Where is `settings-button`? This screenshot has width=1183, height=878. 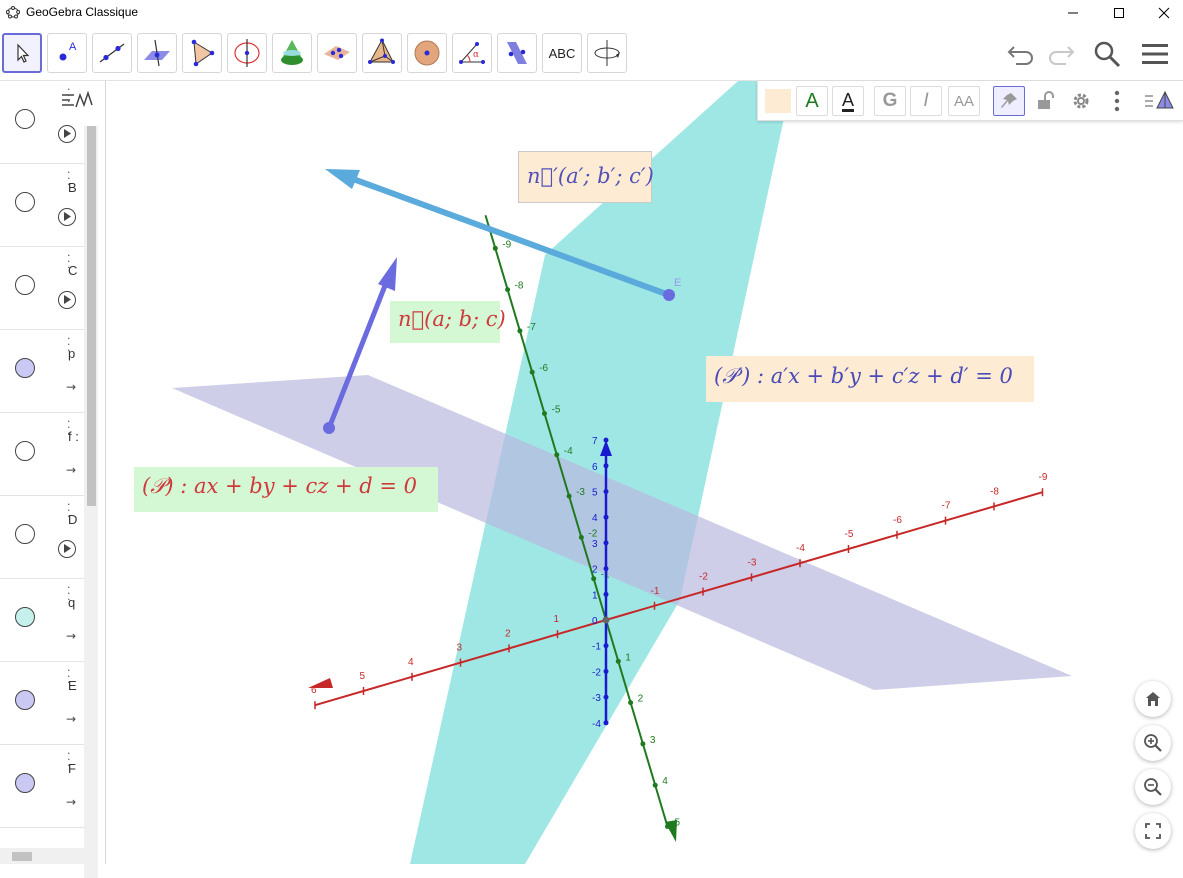 settings-button is located at coordinates (1081, 101).